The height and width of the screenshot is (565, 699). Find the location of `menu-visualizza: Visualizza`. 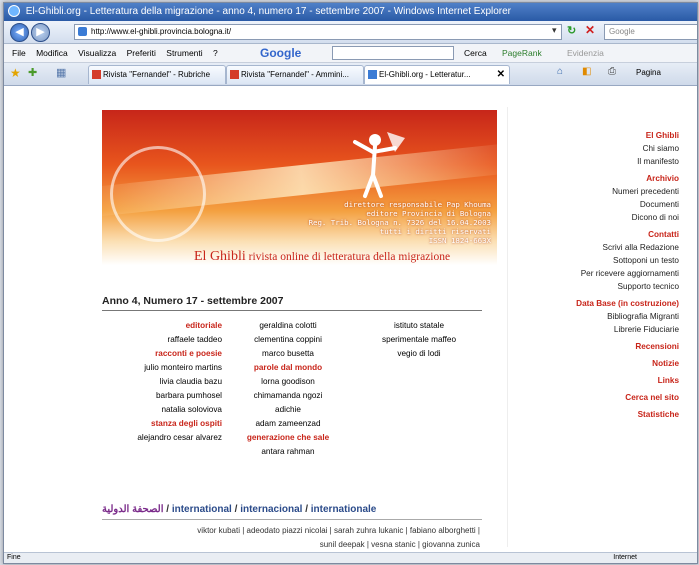

menu-visualizza: Visualizza is located at coordinates (97, 53).